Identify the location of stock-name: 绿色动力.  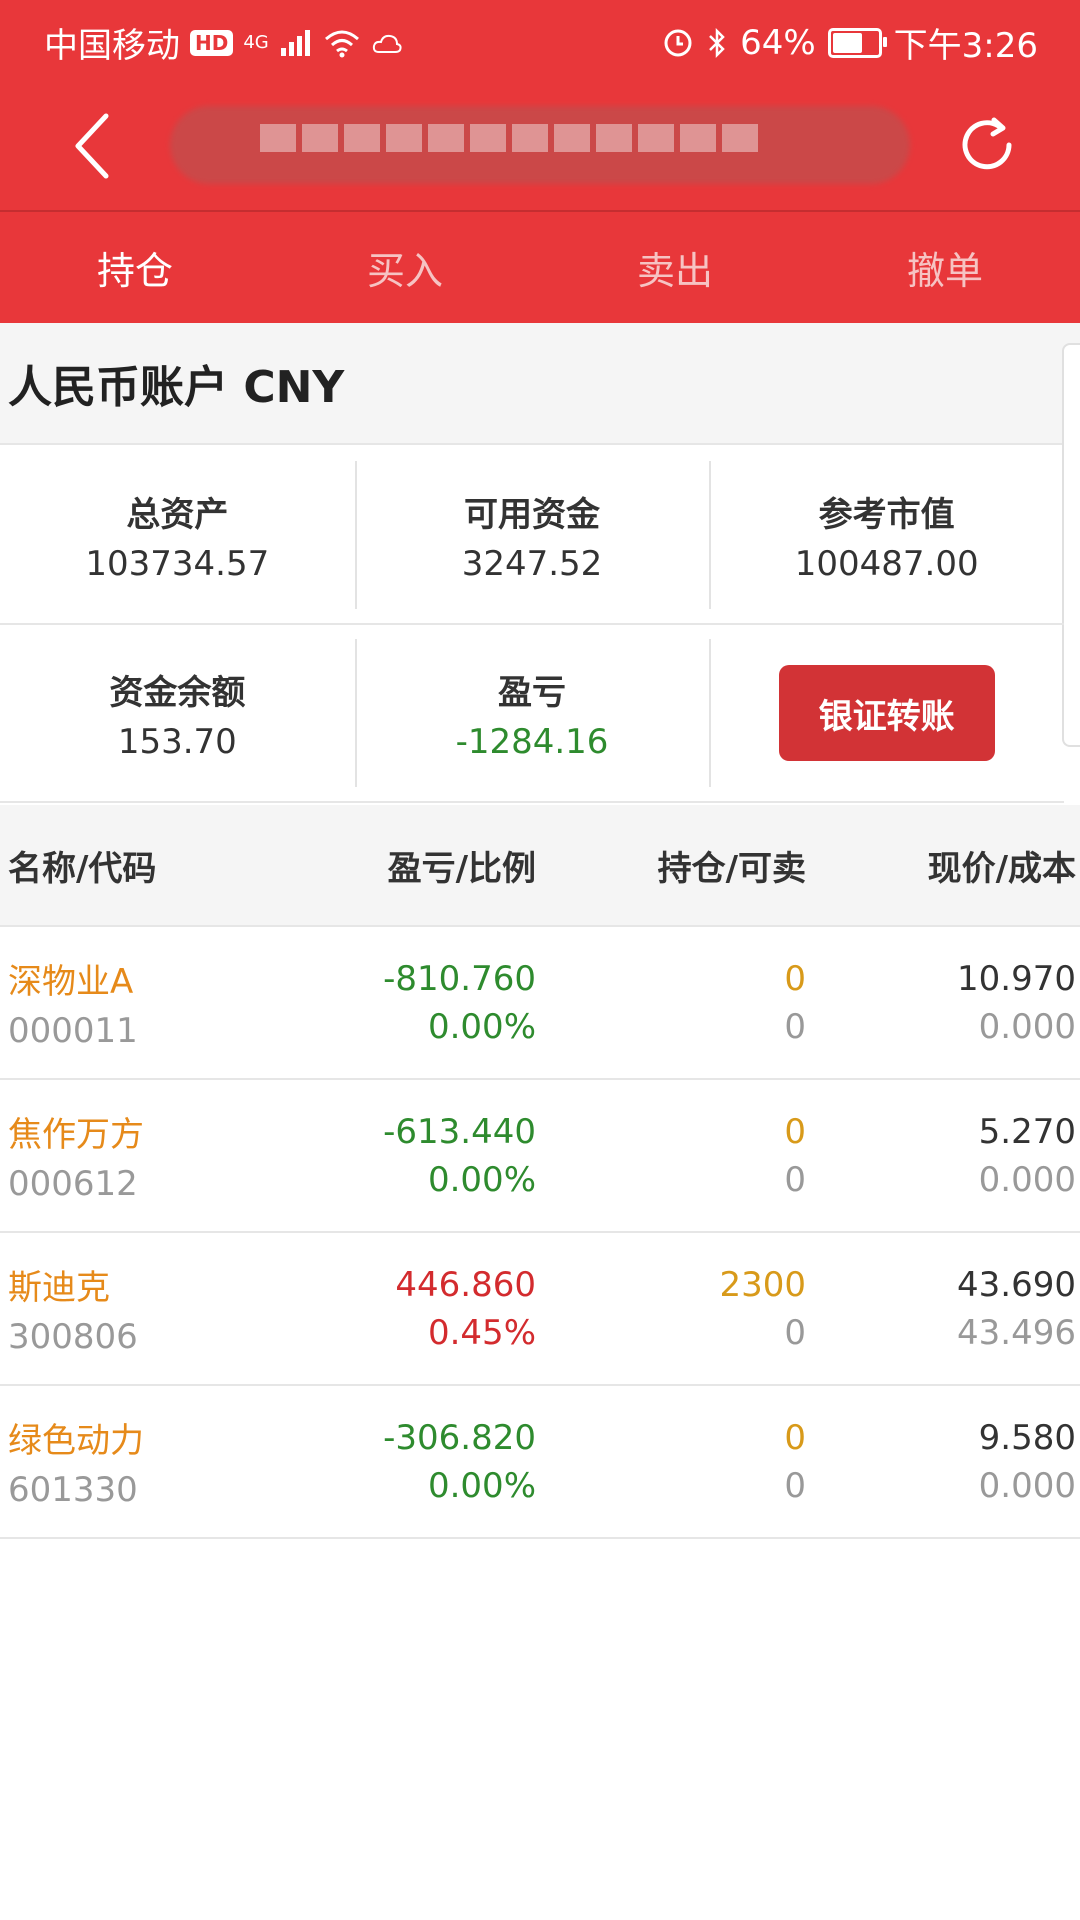
(76, 1441).